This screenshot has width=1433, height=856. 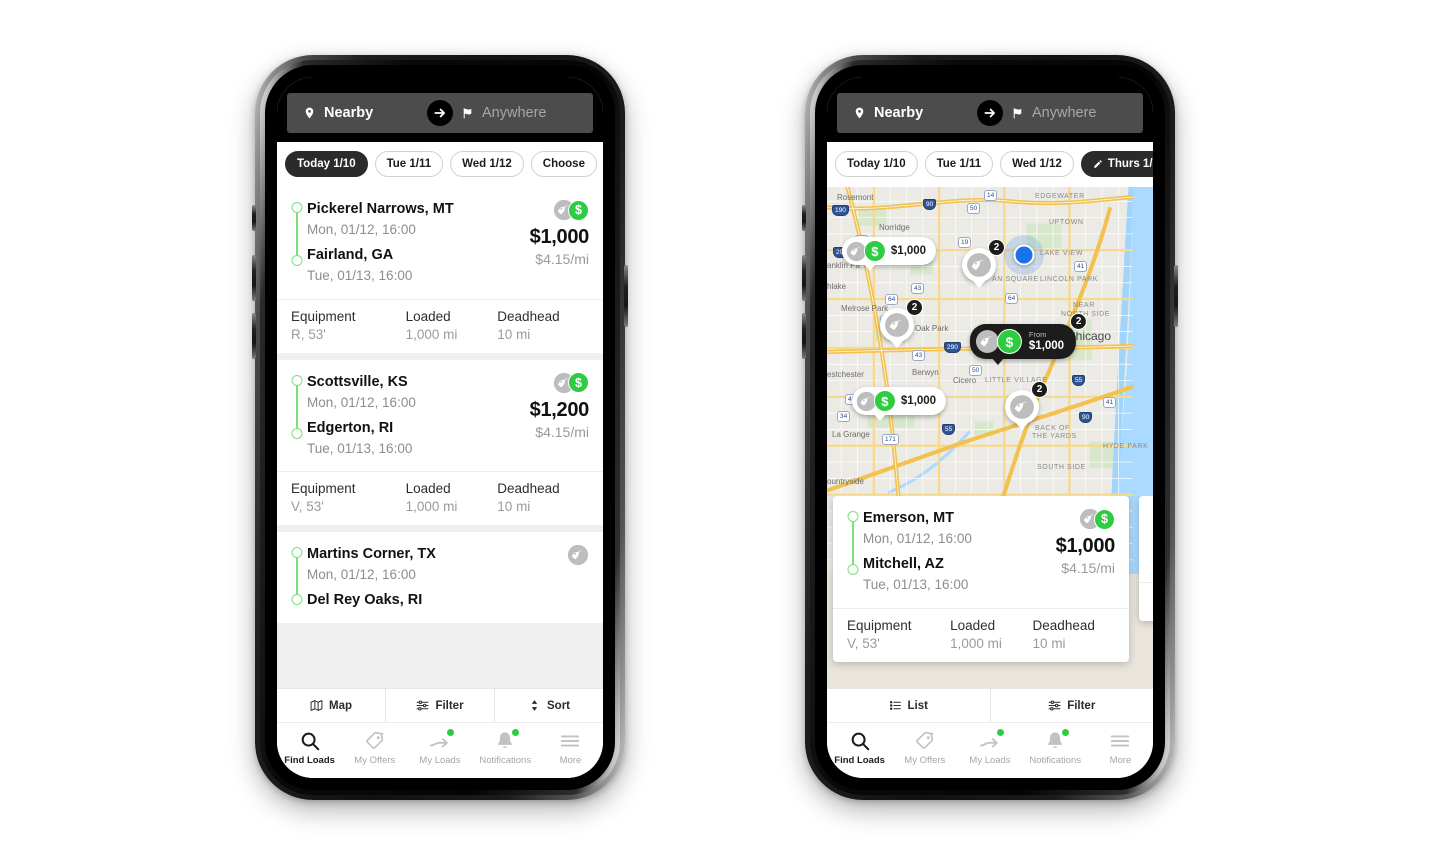 I want to click on search-bar: Nearby Anywhere, so click(x=440, y=113).